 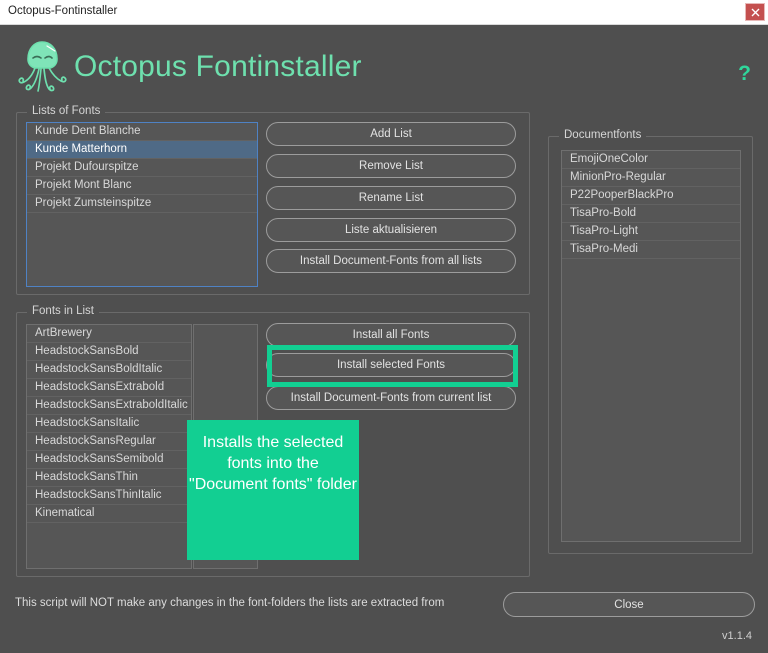 What do you see at coordinates (391, 335) in the screenshot?
I see `install-all-fonts-button: Install all Fonts` at bounding box center [391, 335].